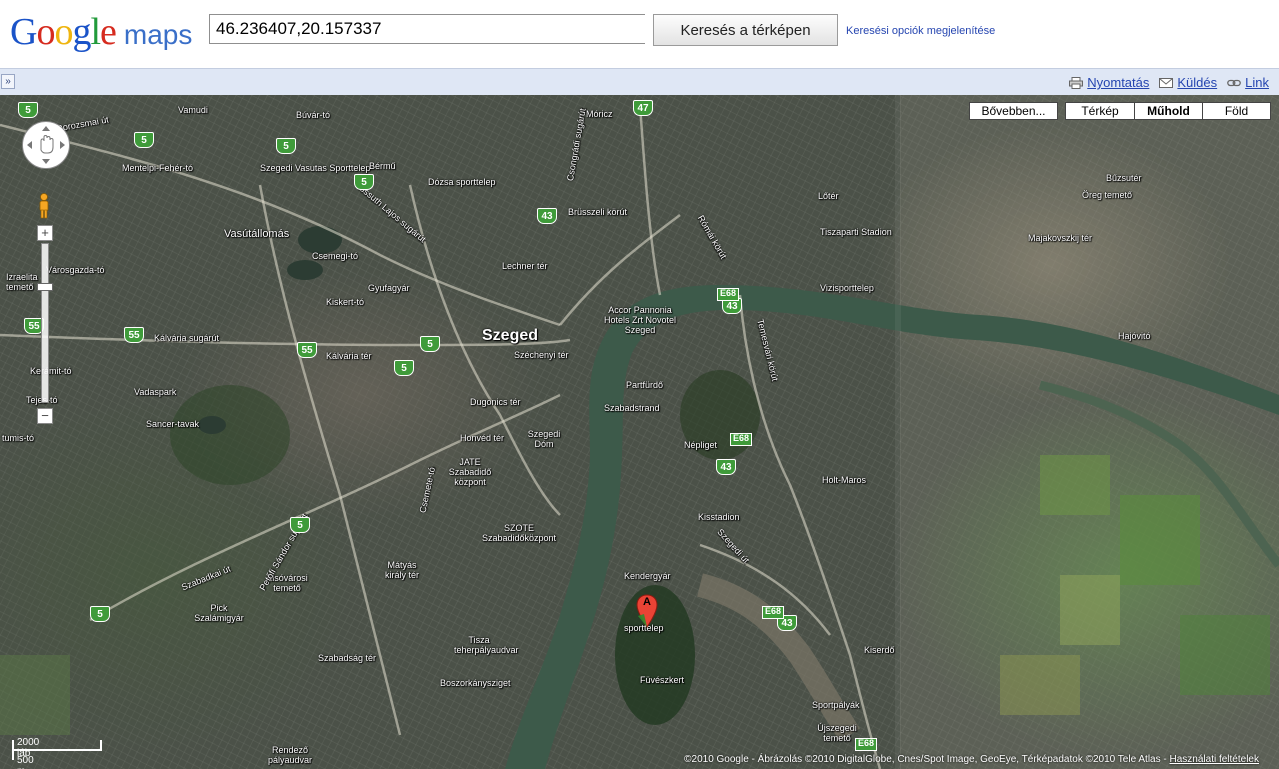 The width and height of the screenshot is (1279, 769). Describe the element at coordinates (475, 683) in the screenshot. I see `map-label: Boszorkánysziget` at that location.